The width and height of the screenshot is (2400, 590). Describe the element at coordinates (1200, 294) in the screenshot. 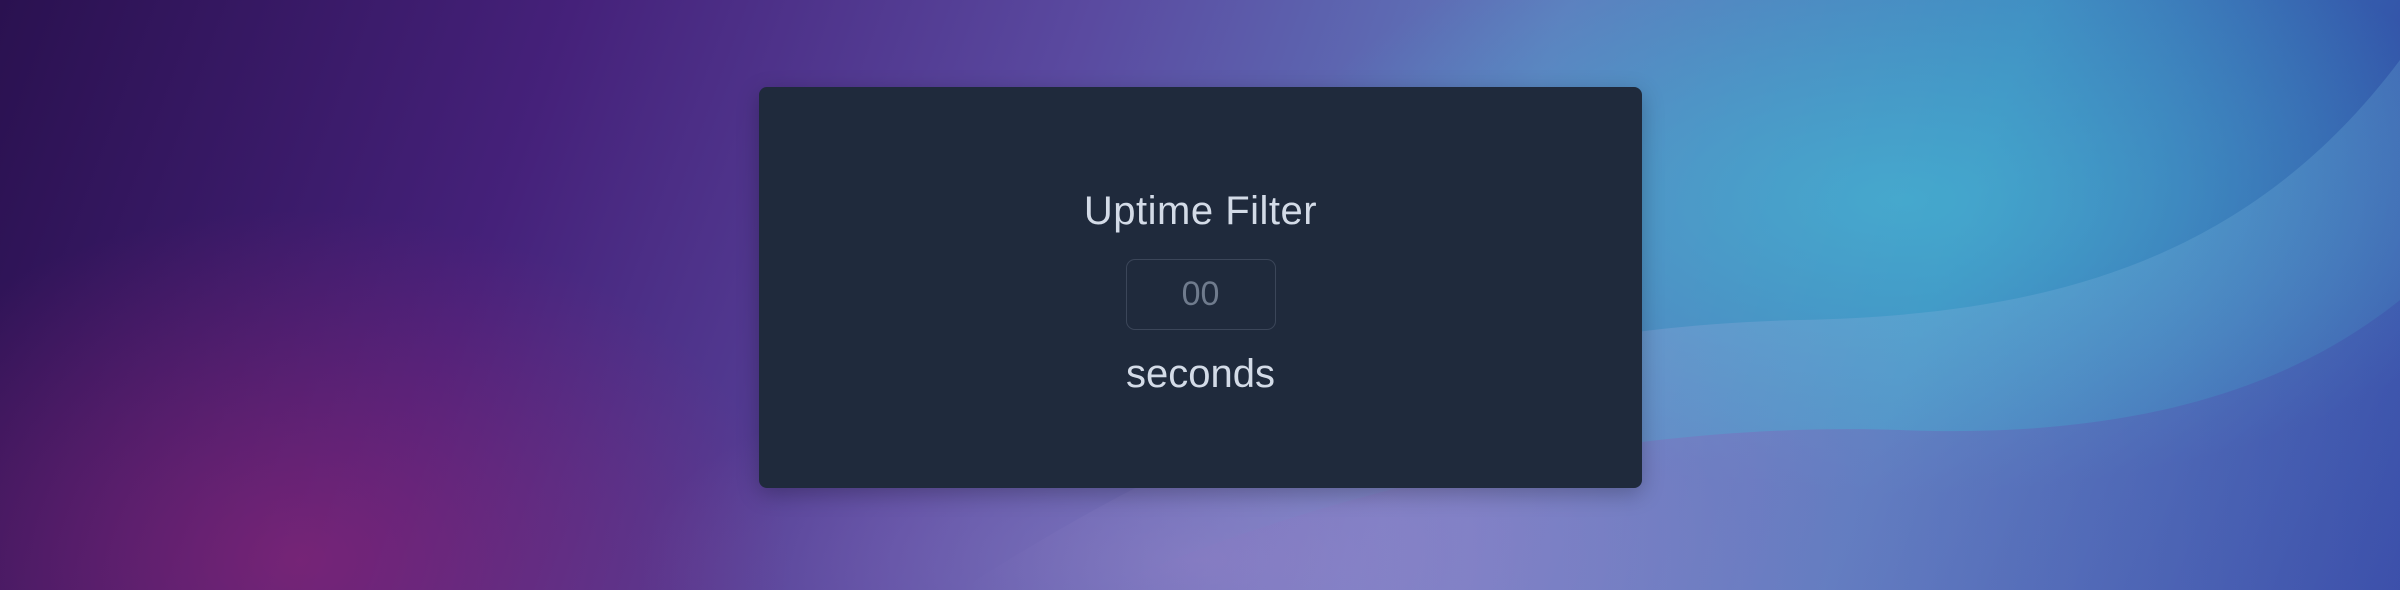

I see `uptime-seconds-input` at that location.